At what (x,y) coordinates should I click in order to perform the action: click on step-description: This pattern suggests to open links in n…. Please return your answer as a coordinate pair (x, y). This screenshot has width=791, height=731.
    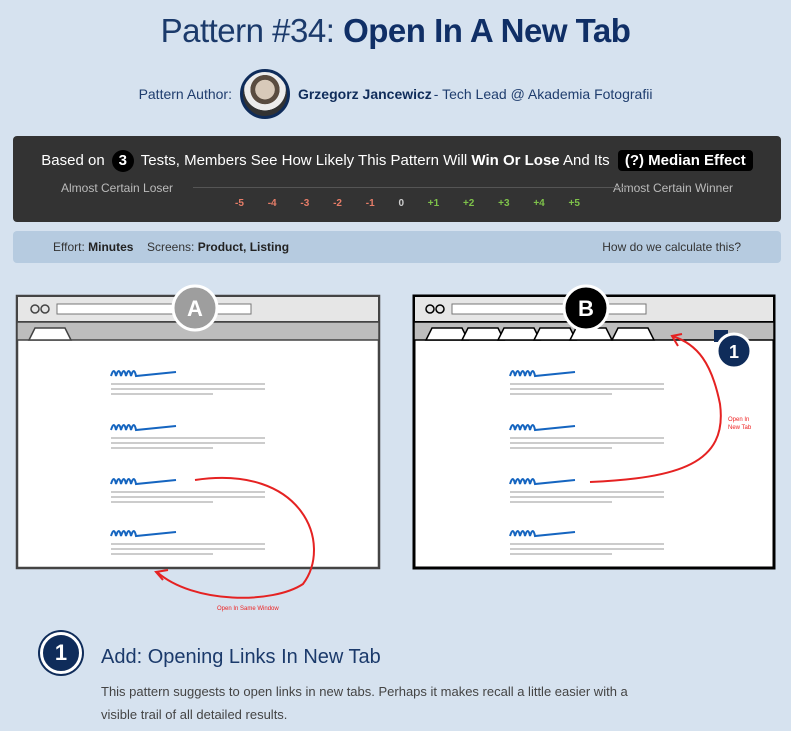
    Looking at the image, I should click on (364, 703).